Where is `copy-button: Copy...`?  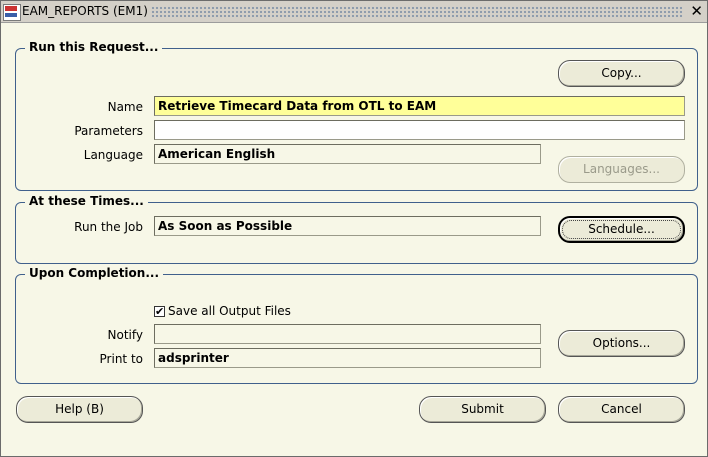 copy-button: Copy... is located at coordinates (621, 73).